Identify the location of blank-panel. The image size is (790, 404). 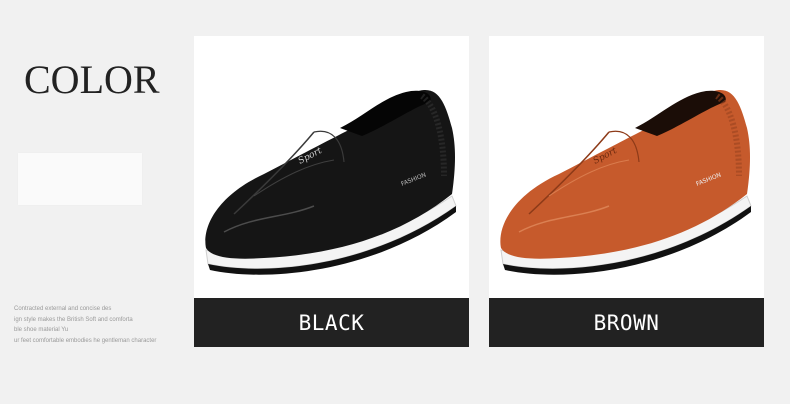
(80, 179).